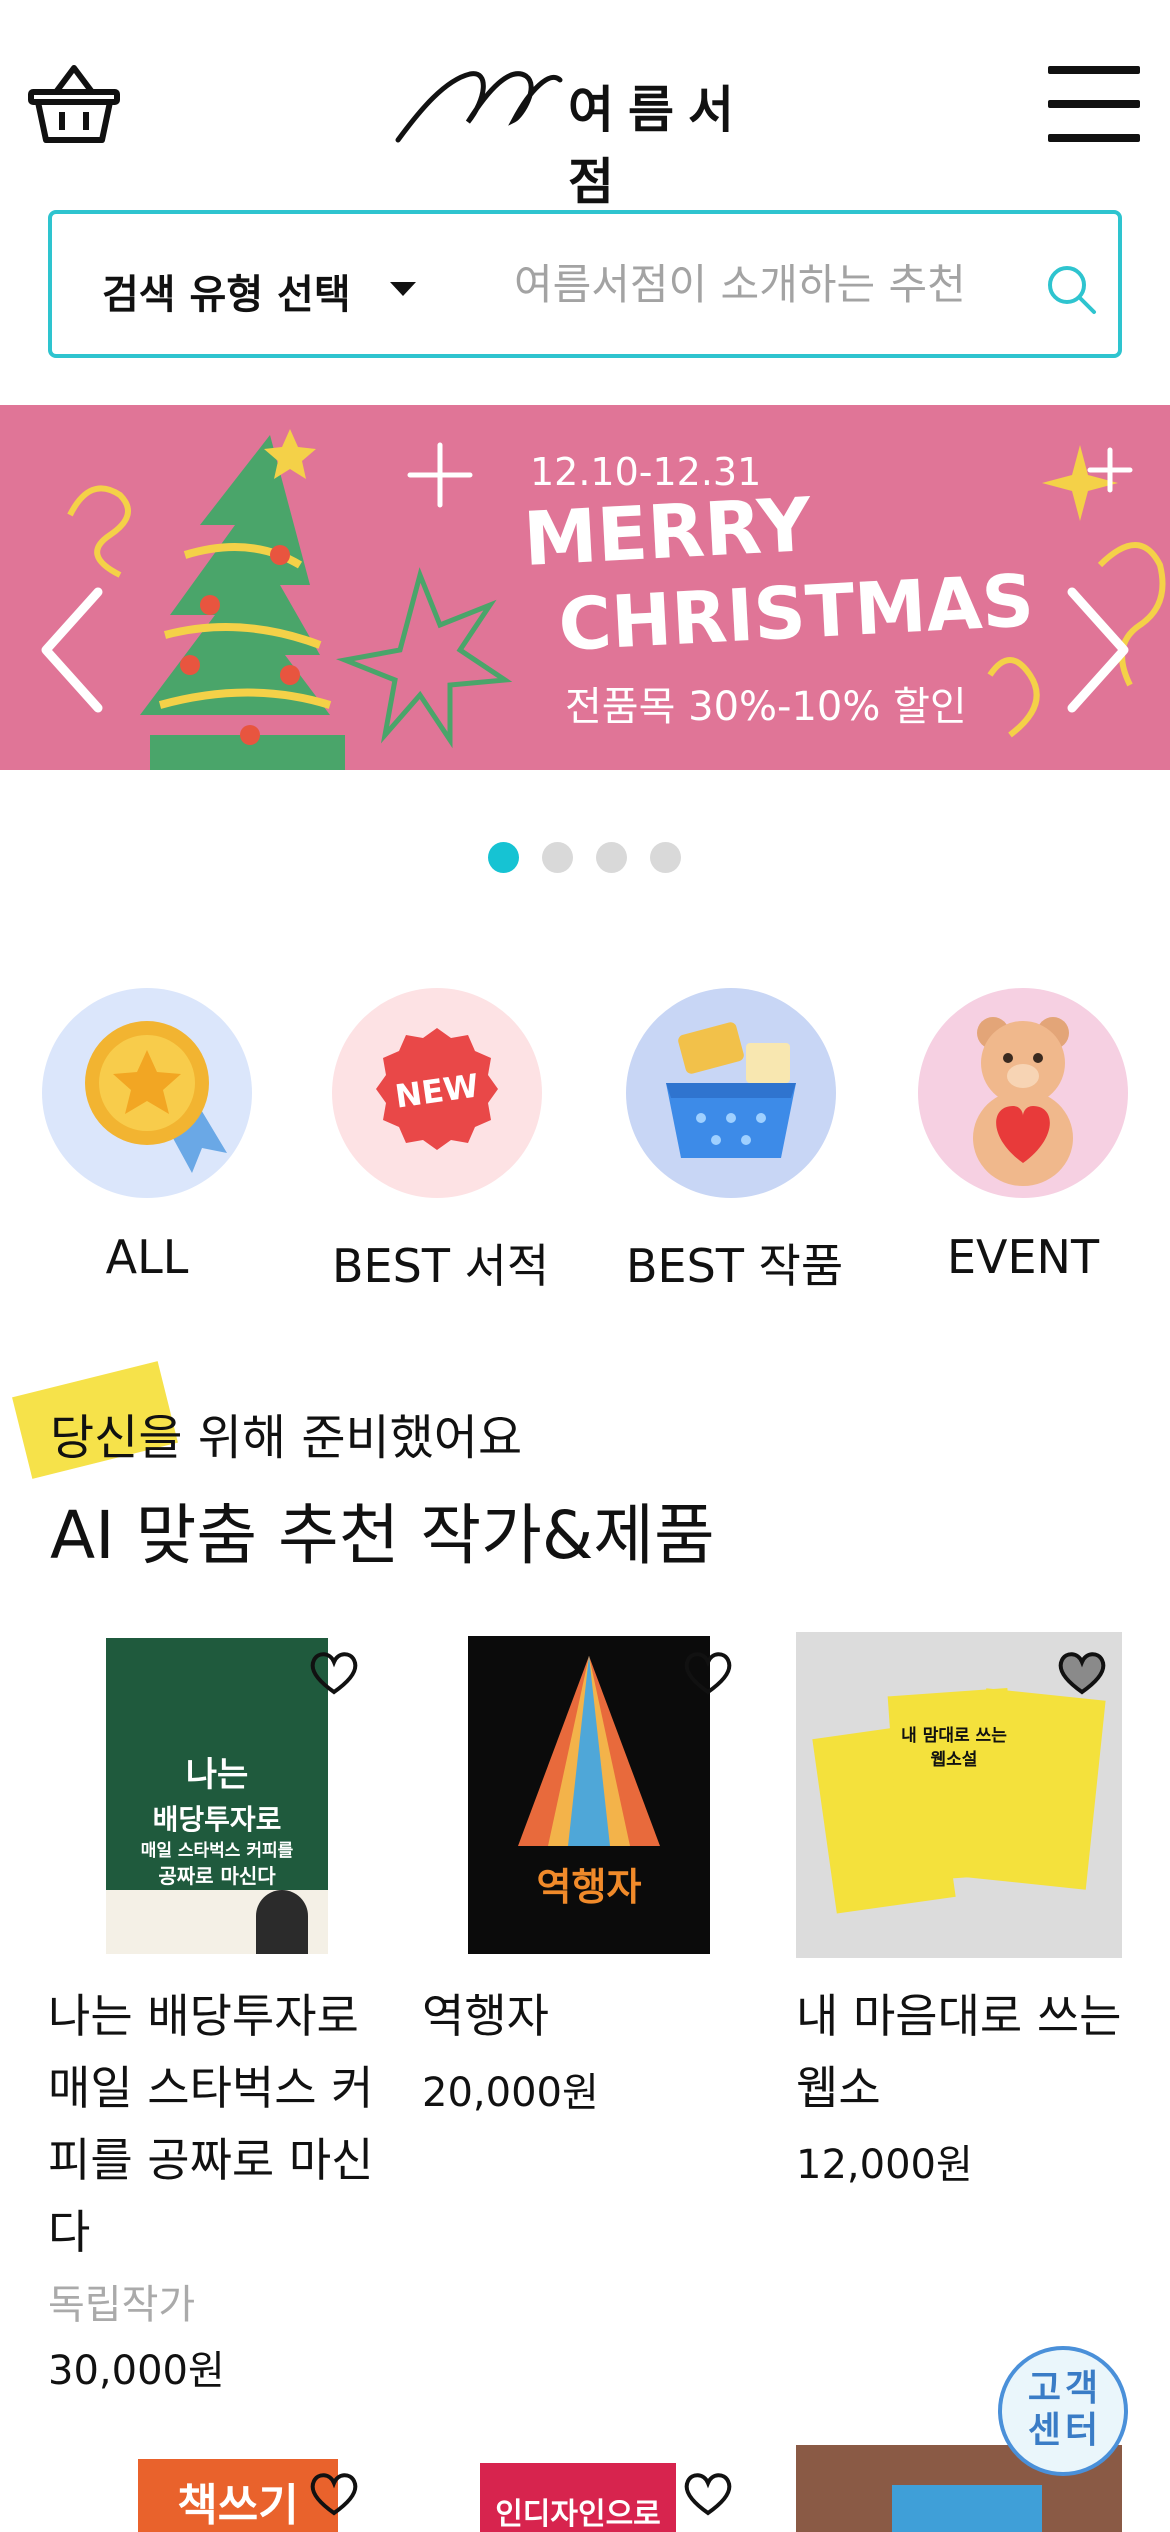 The height and width of the screenshot is (2532, 1170). I want to click on menu-button, so click(1094, 104).